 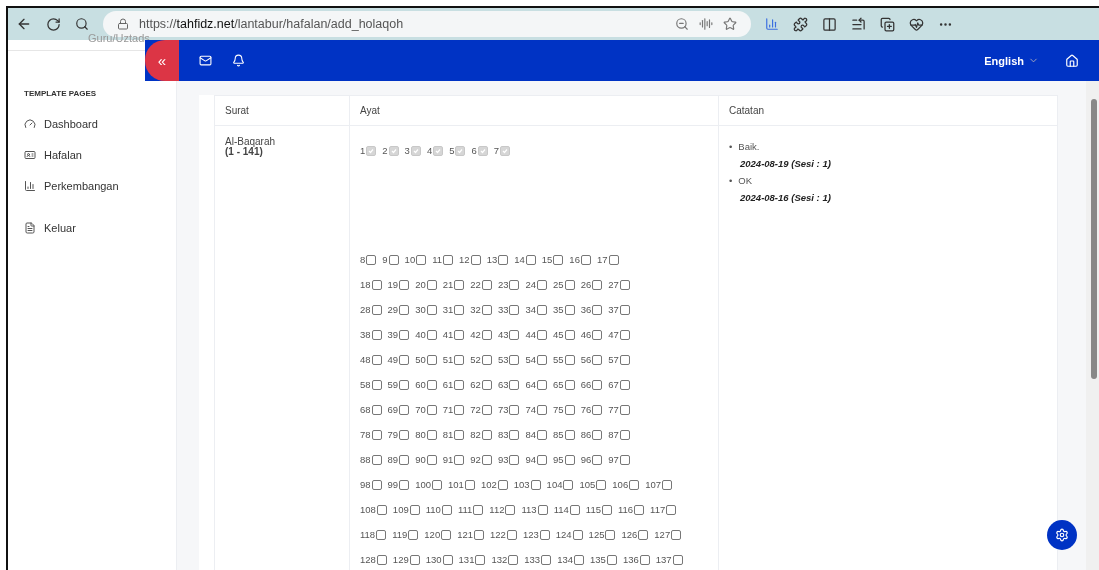 I want to click on puzzle-icon, so click(x=800, y=24).